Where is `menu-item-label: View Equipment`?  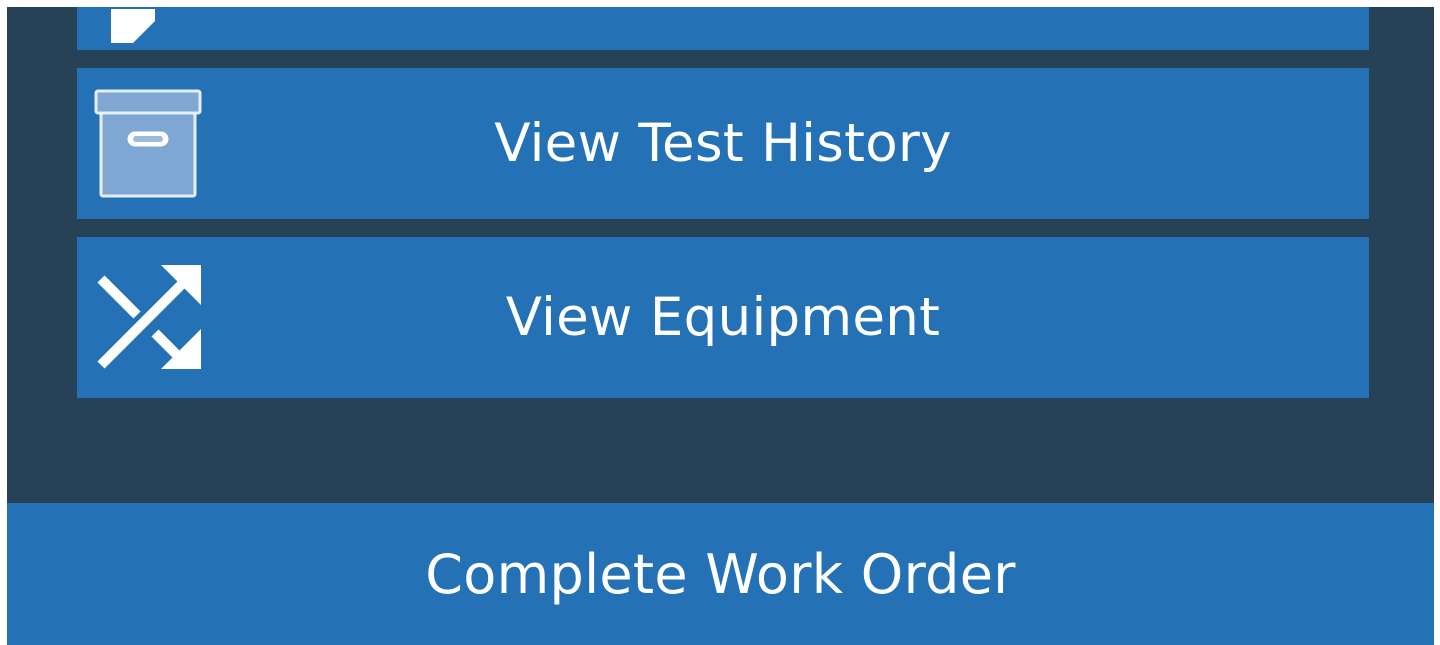 menu-item-label: View Equipment is located at coordinates (723, 317).